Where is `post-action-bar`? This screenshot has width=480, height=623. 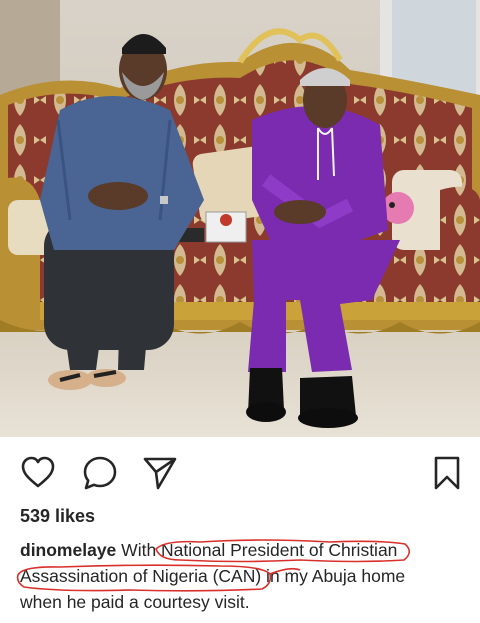 post-action-bar is located at coordinates (240, 470).